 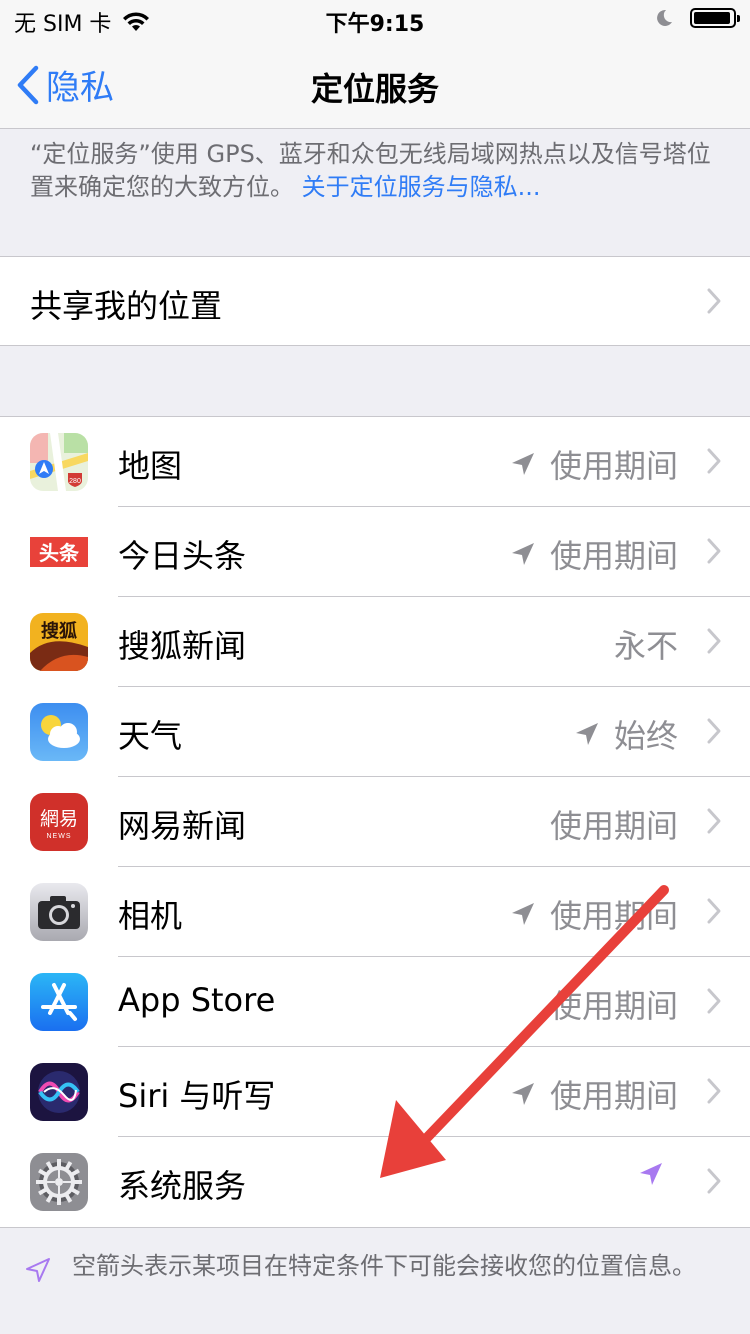 I want to click on app-row: 相机 使用期间, so click(x=375, y=912).